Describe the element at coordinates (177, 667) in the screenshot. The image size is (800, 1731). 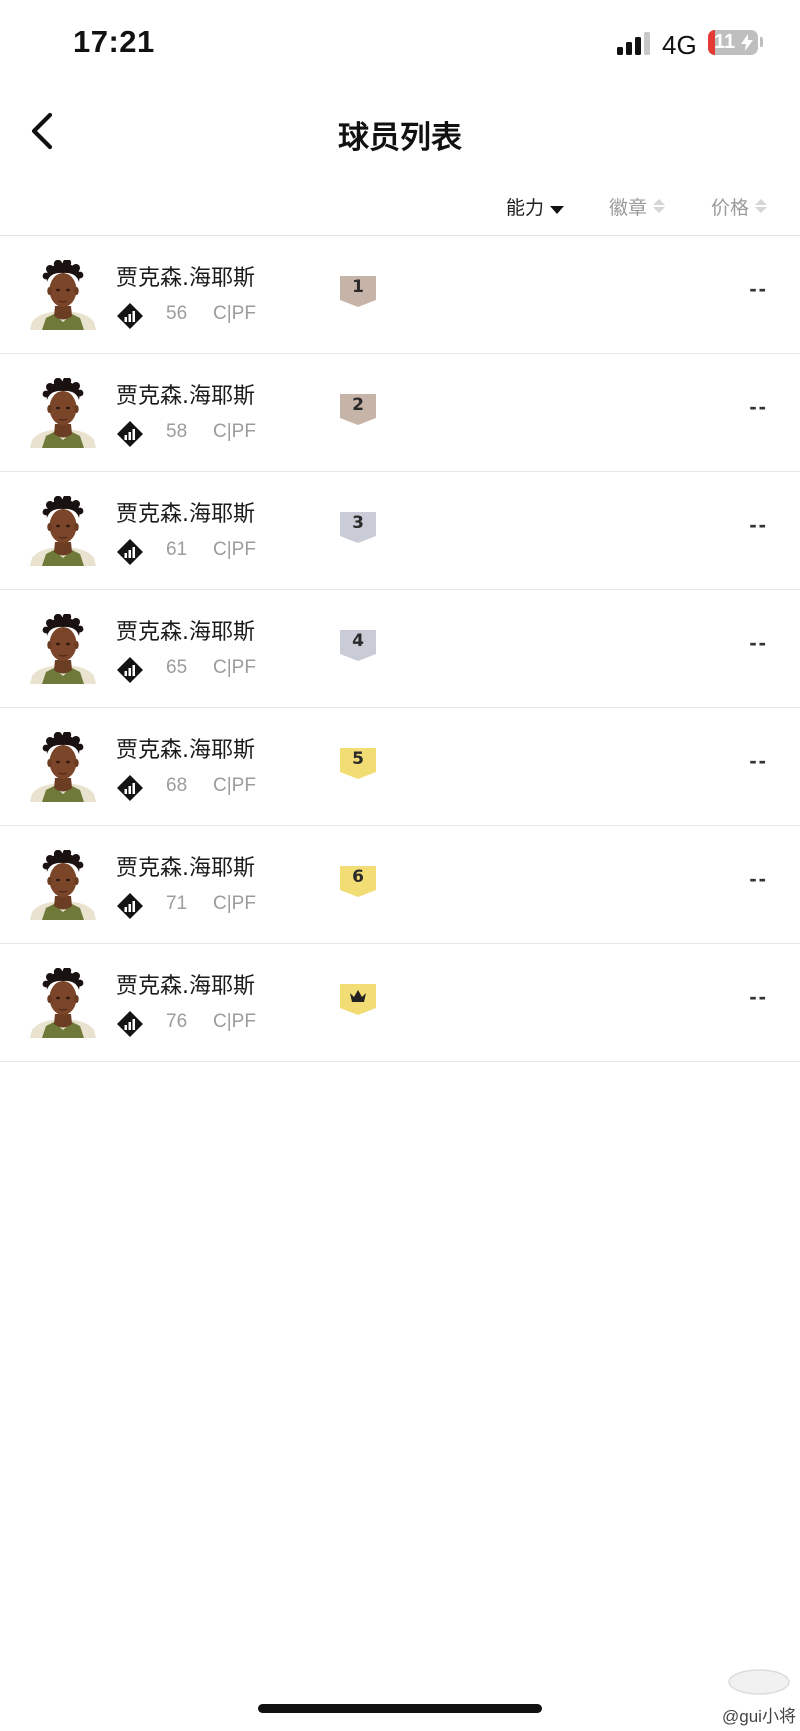
I see `player-ovr: 65` at that location.